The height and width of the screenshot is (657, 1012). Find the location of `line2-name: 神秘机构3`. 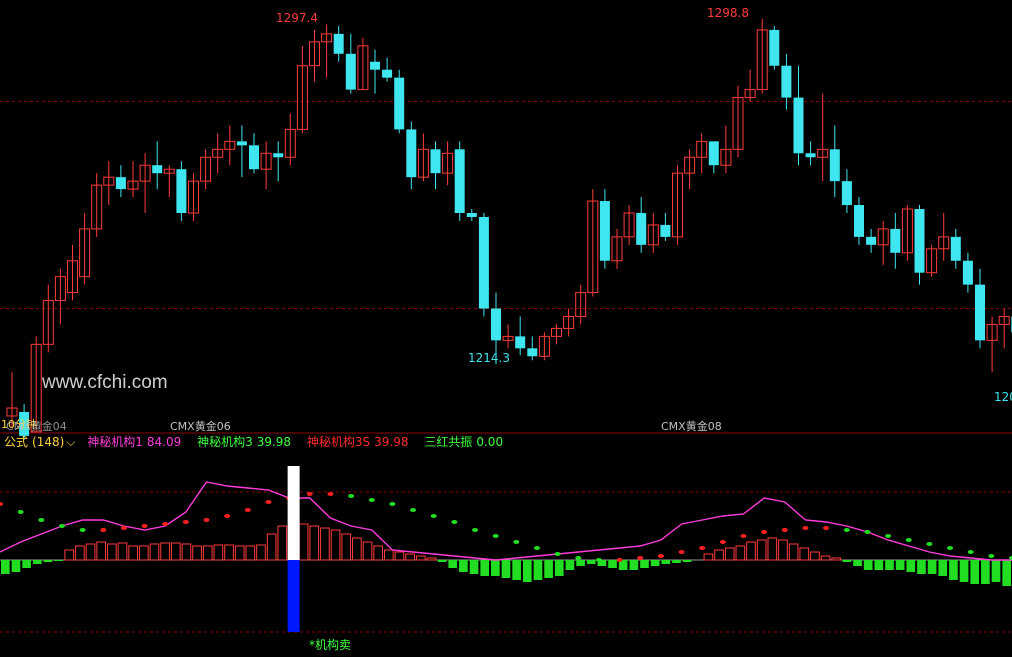

line2-name: 神秘机构3 is located at coordinates (225, 442).